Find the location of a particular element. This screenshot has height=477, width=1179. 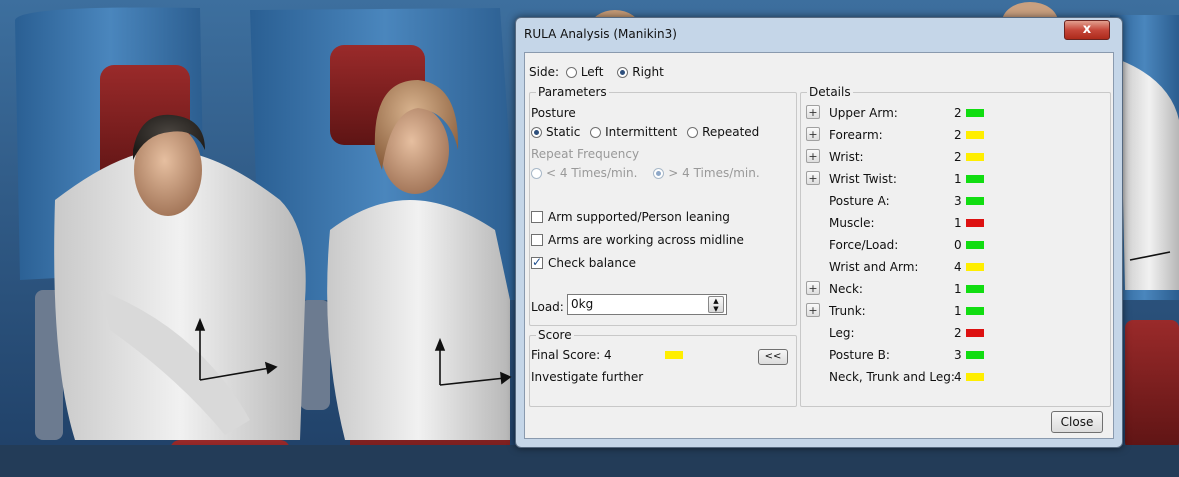

checkbox-checked-icon is located at coordinates (537, 262).